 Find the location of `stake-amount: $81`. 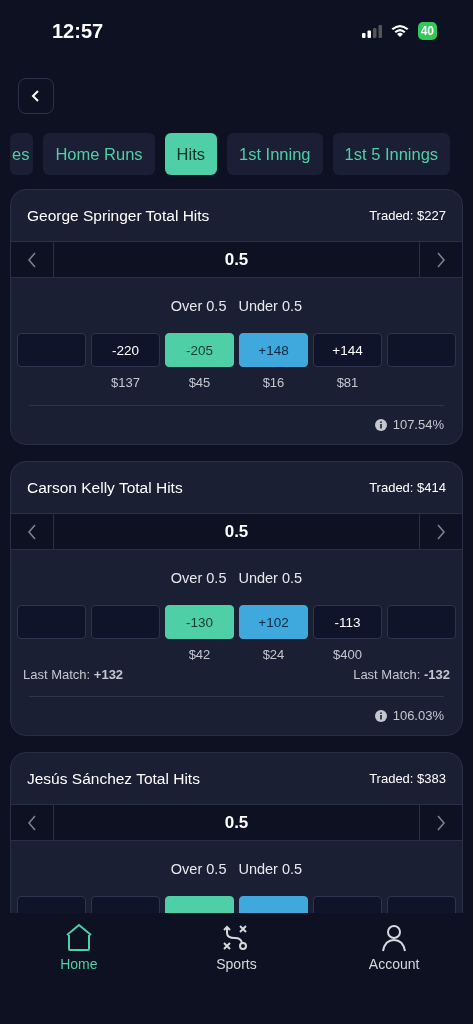

stake-amount: $81 is located at coordinates (347, 383).